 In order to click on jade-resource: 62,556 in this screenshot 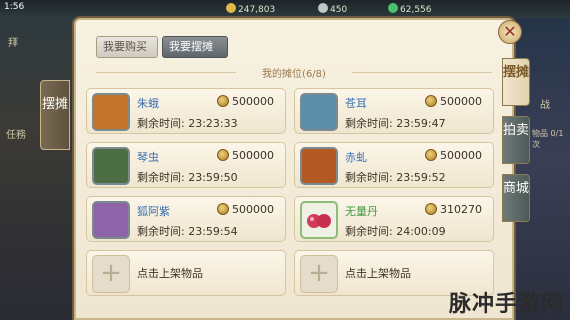, I will do `click(410, 9)`.